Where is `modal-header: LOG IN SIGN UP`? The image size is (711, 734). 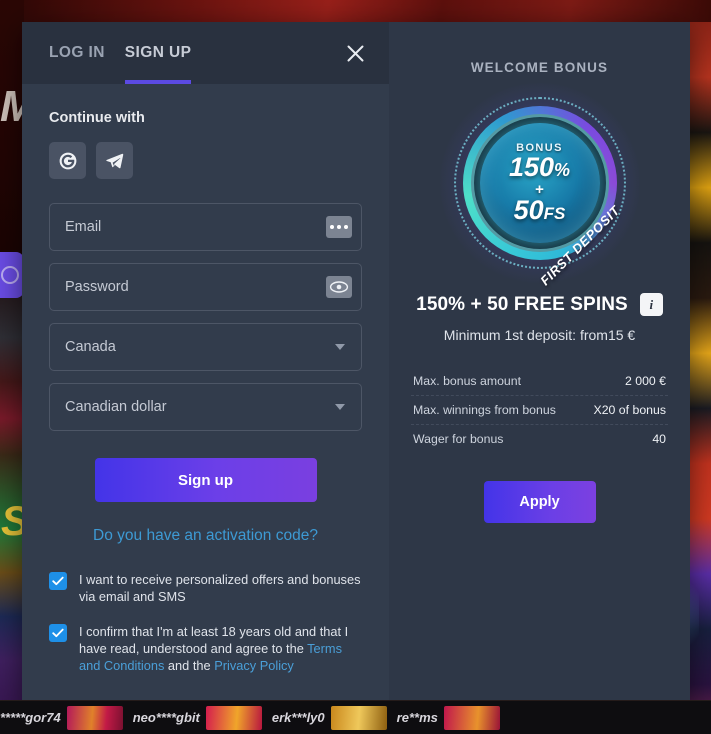 modal-header: LOG IN SIGN UP is located at coordinates (205, 53).